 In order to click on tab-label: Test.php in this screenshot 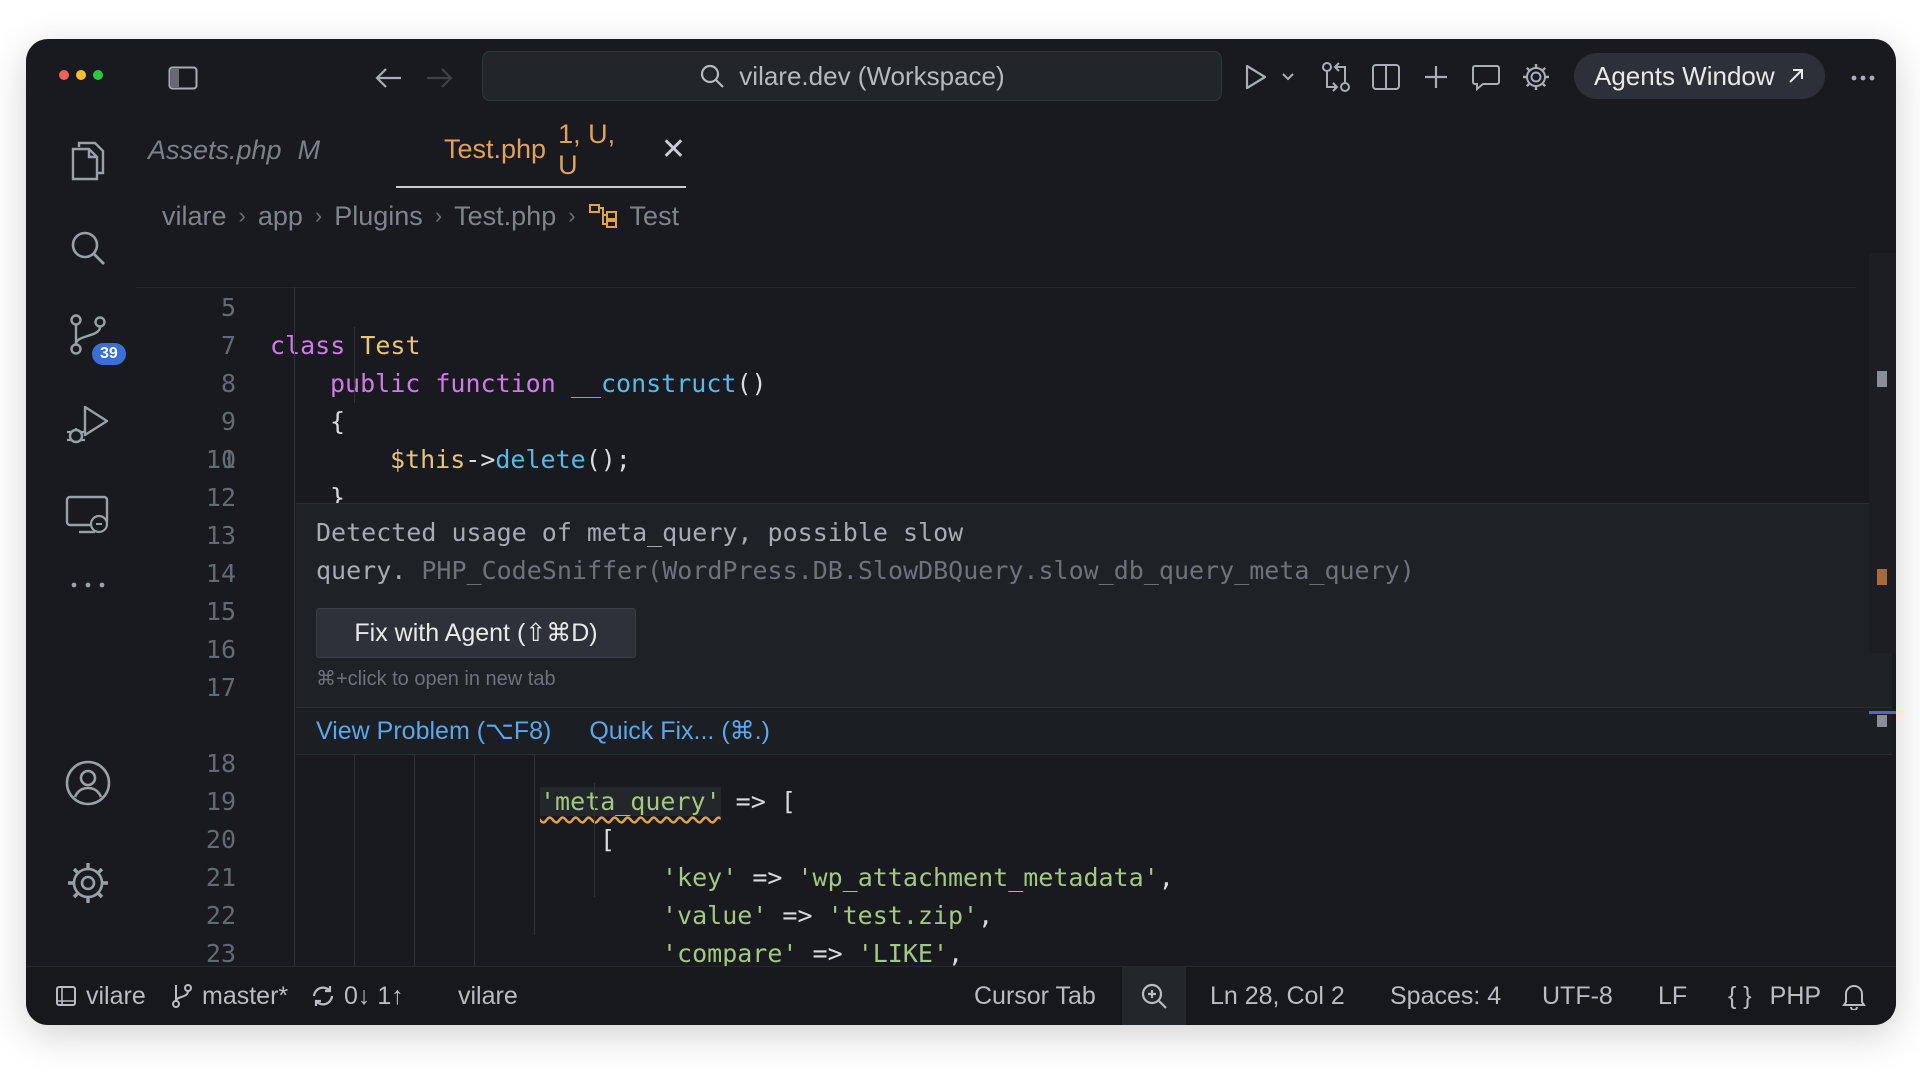, I will do `click(495, 149)`.